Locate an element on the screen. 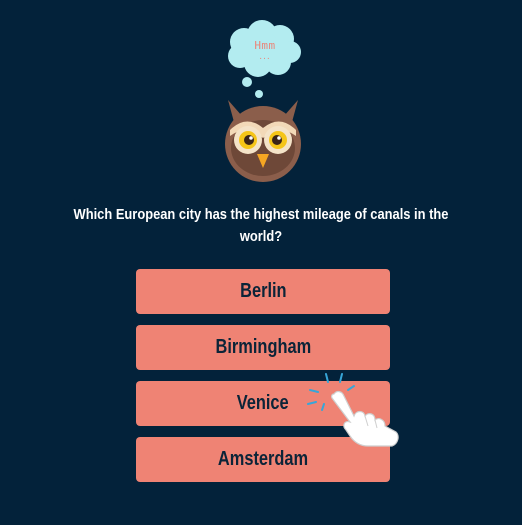  thought-bubble-text: Hmm is located at coordinates (265, 45).